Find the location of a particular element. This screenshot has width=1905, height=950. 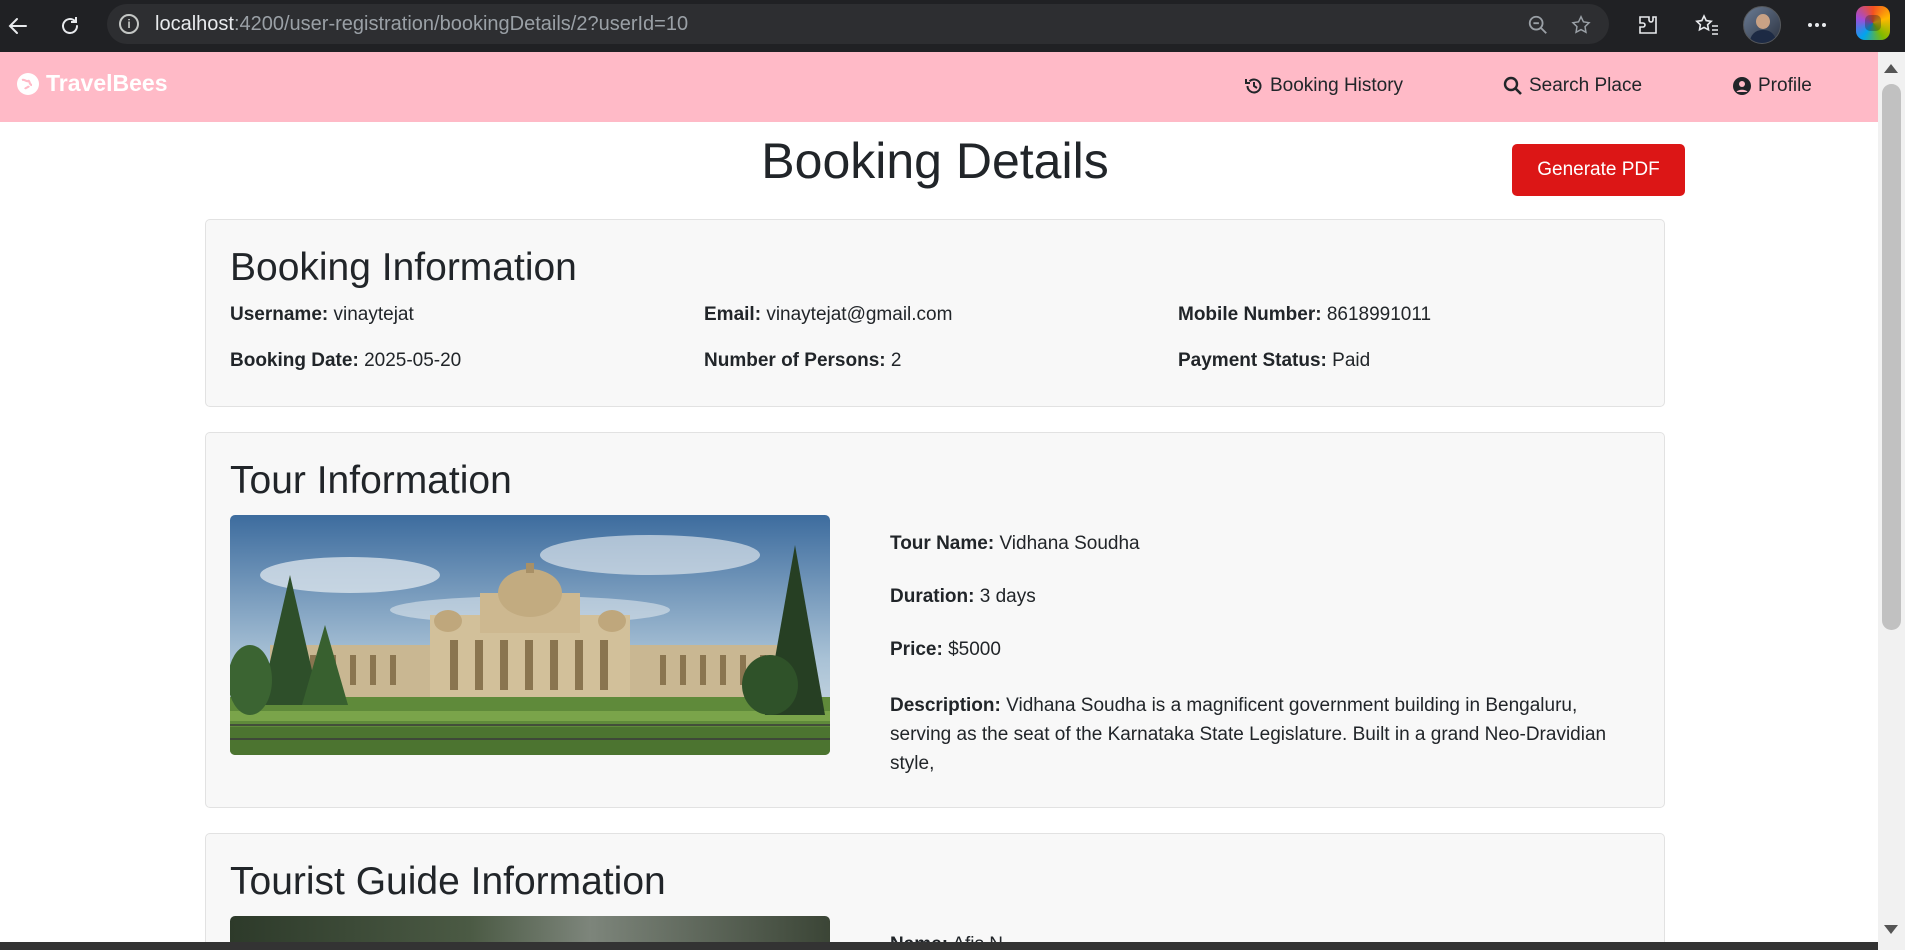

back-button is located at coordinates (18, 26).